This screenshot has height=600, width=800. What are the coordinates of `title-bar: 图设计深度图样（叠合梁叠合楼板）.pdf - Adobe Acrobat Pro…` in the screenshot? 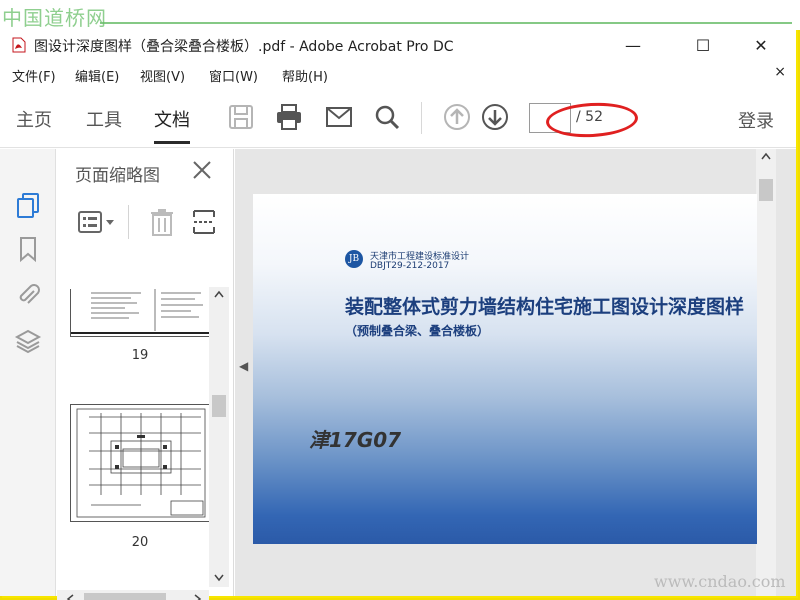 It's located at (398, 45).